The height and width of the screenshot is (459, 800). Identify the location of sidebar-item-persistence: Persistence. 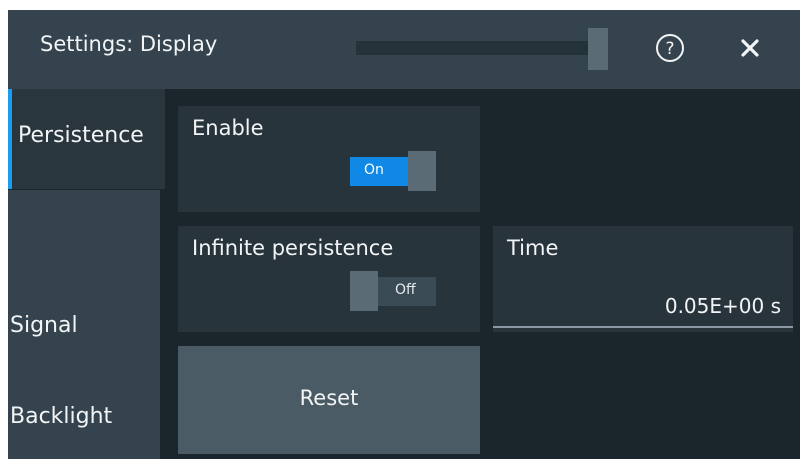
(86, 139).